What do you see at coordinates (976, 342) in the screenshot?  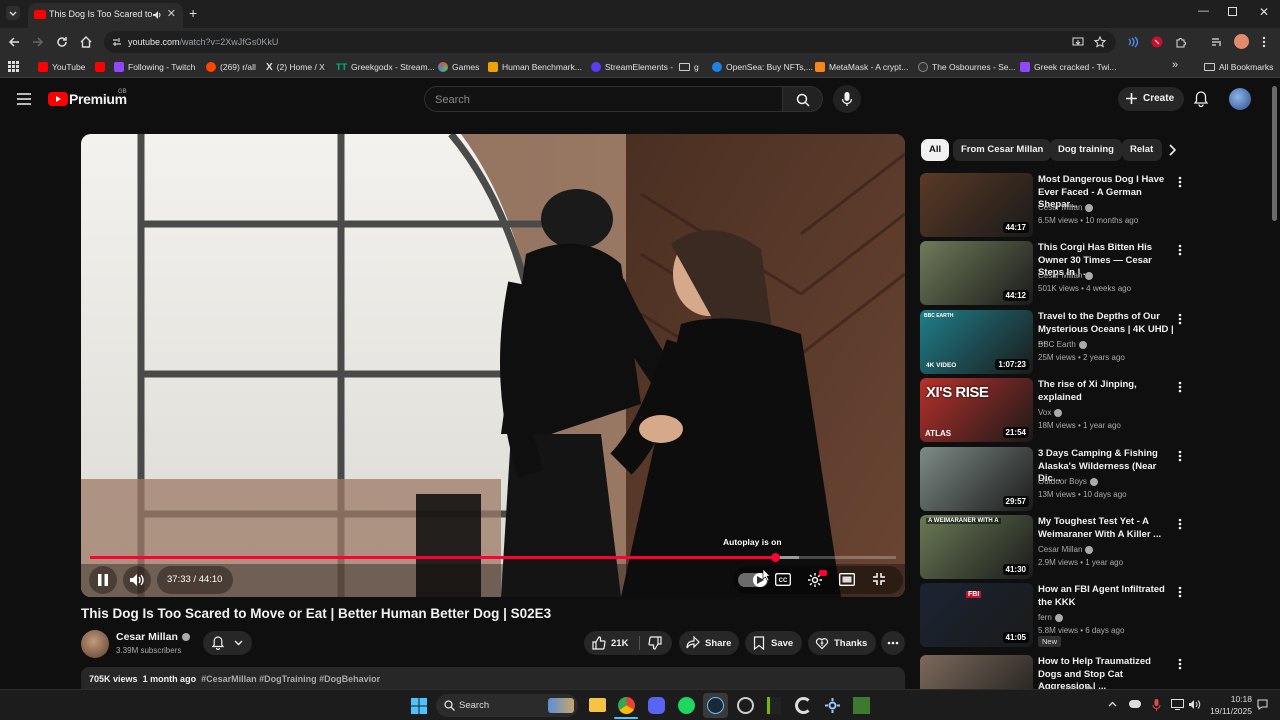 I see `video-thumbnail: 4K VIDEO BBC EARTH 1:07:23` at bounding box center [976, 342].